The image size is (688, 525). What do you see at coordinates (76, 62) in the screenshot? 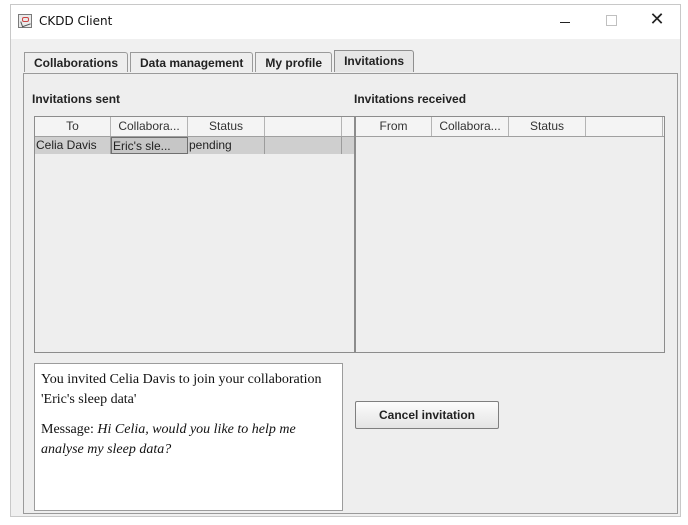
I see `tab-collaborations: Collaborations` at bounding box center [76, 62].